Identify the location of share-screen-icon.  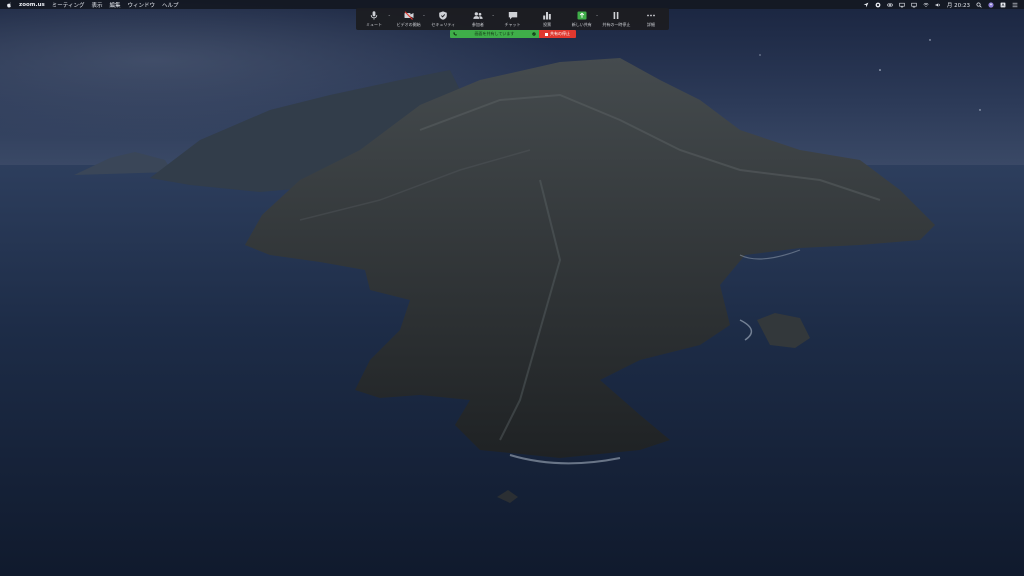
(582, 15).